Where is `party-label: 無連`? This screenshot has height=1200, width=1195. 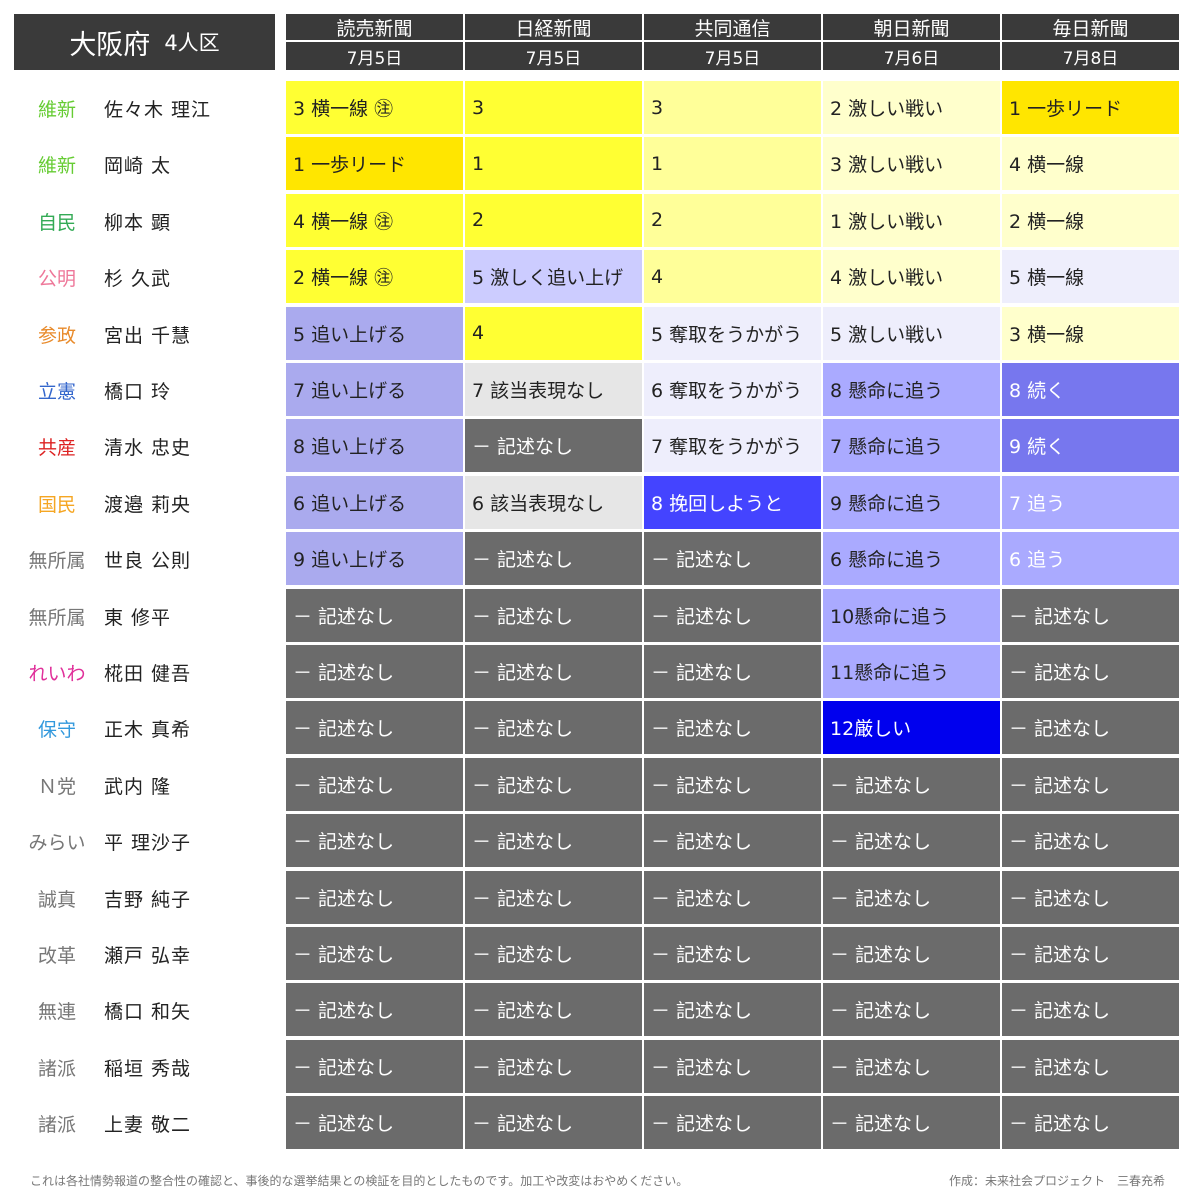
party-label: 無連 is located at coordinates (56, 1012).